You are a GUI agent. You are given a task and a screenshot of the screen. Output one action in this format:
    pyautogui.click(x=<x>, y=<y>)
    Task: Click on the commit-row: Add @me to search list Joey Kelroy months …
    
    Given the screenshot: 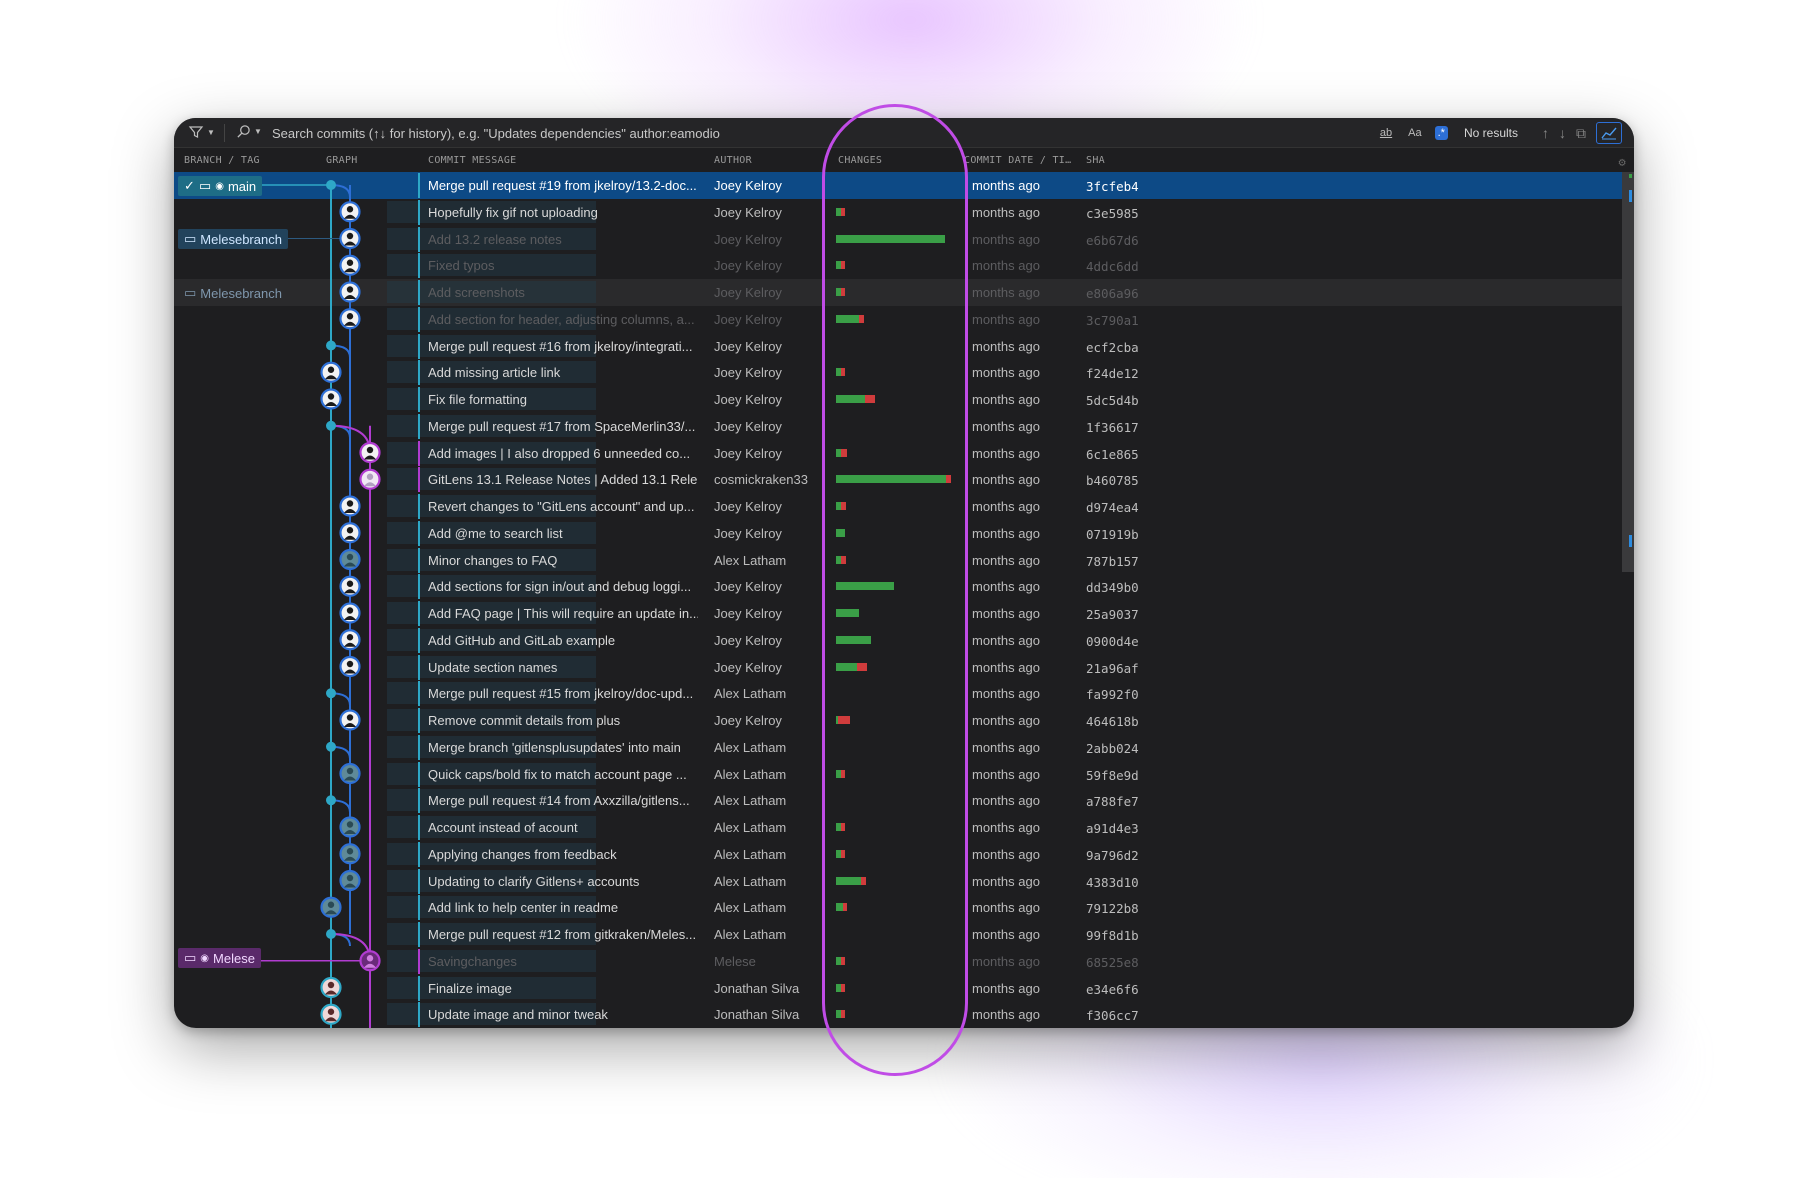 What is the action you would take?
    pyautogui.click(x=904, y=533)
    